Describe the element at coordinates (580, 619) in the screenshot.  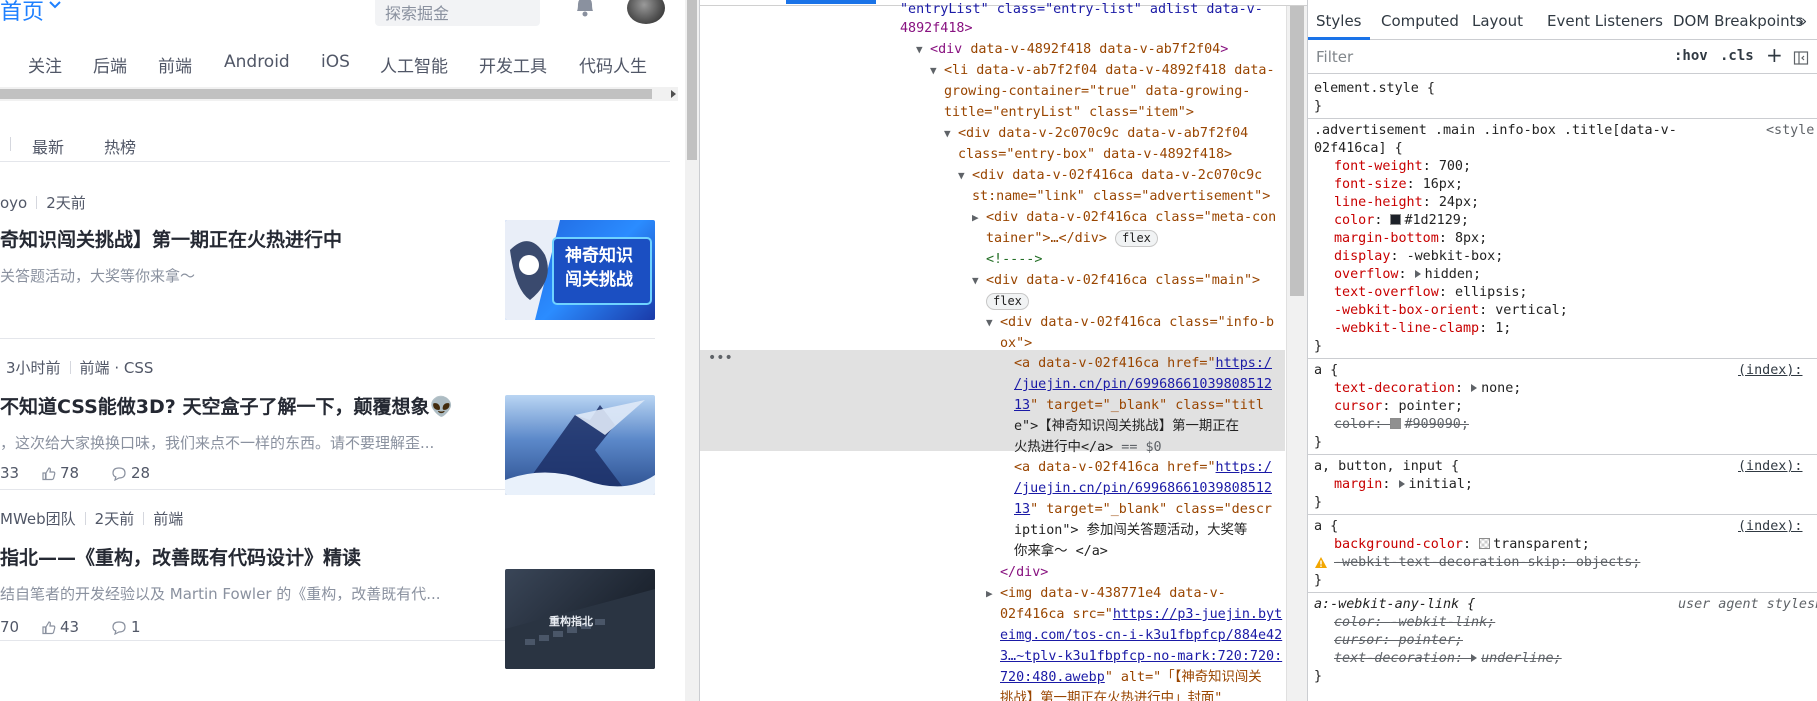
I see `article-thumbnail: 重构指北` at that location.